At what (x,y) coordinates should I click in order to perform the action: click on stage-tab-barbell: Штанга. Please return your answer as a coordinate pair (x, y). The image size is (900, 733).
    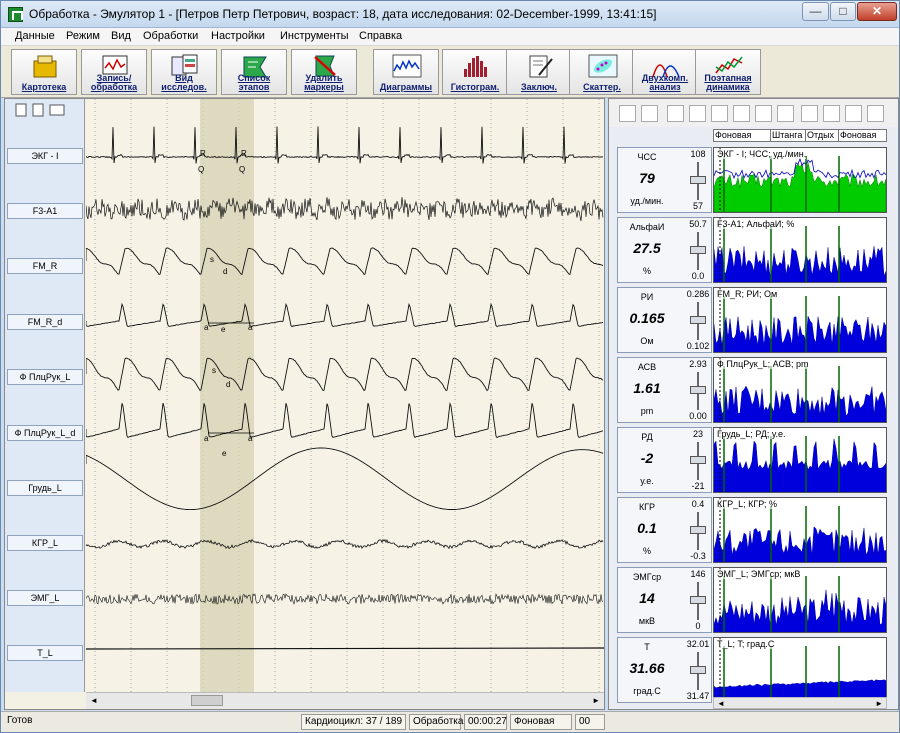
    Looking at the image, I should click on (788, 135).